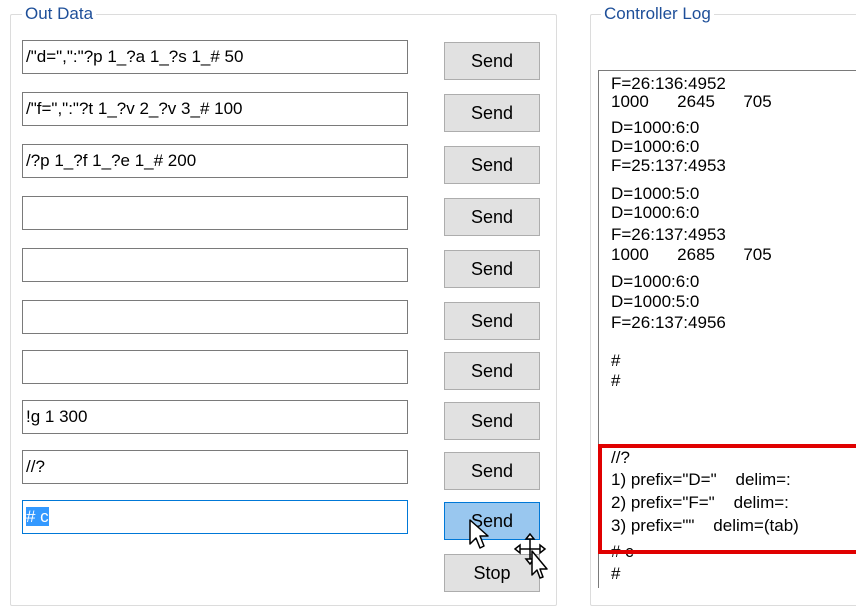 This screenshot has height=606, width=856. I want to click on send-button-6: Send, so click(492, 321).